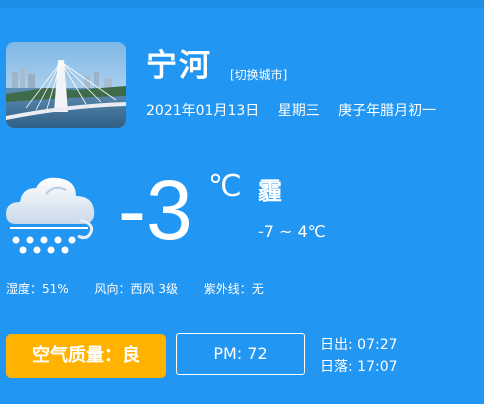 This screenshot has height=404, width=484. What do you see at coordinates (359, 356) in the screenshot?
I see `sun-times: 日出: 07:27 日落: 17:07` at bounding box center [359, 356].